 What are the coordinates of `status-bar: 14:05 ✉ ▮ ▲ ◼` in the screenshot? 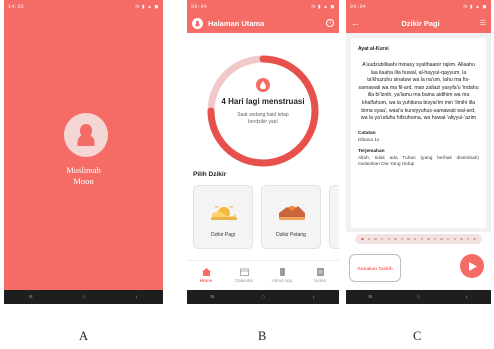 It's located at (83, 6).